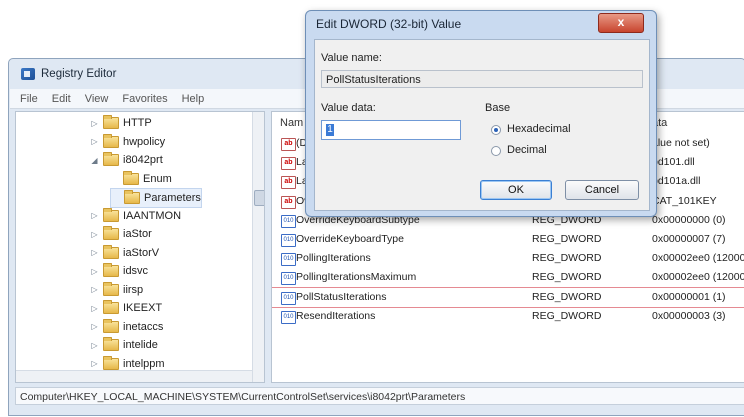 This screenshot has height=417, width=744. I want to click on tree-item: ▷ hwpolicy, so click(127, 142).